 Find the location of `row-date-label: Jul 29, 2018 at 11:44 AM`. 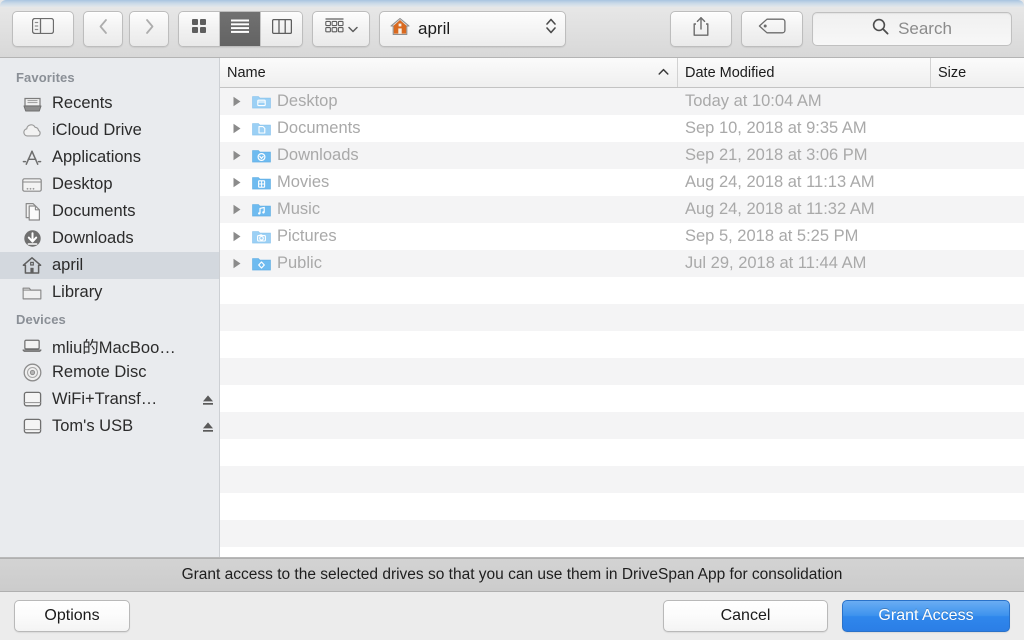

row-date-label: Jul 29, 2018 at 11:44 AM is located at coordinates (776, 263).